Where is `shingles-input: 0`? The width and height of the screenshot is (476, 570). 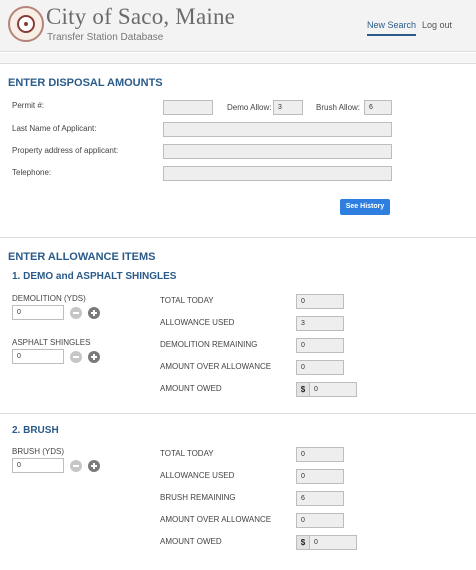
shingles-input: 0 is located at coordinates (38, 356).